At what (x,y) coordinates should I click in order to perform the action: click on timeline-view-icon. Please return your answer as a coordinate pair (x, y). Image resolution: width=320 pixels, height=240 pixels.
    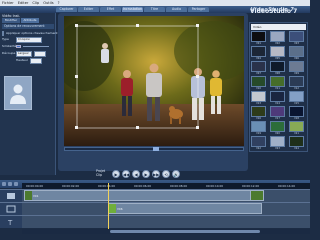
    Looking at the image, I should click on (10, 184).